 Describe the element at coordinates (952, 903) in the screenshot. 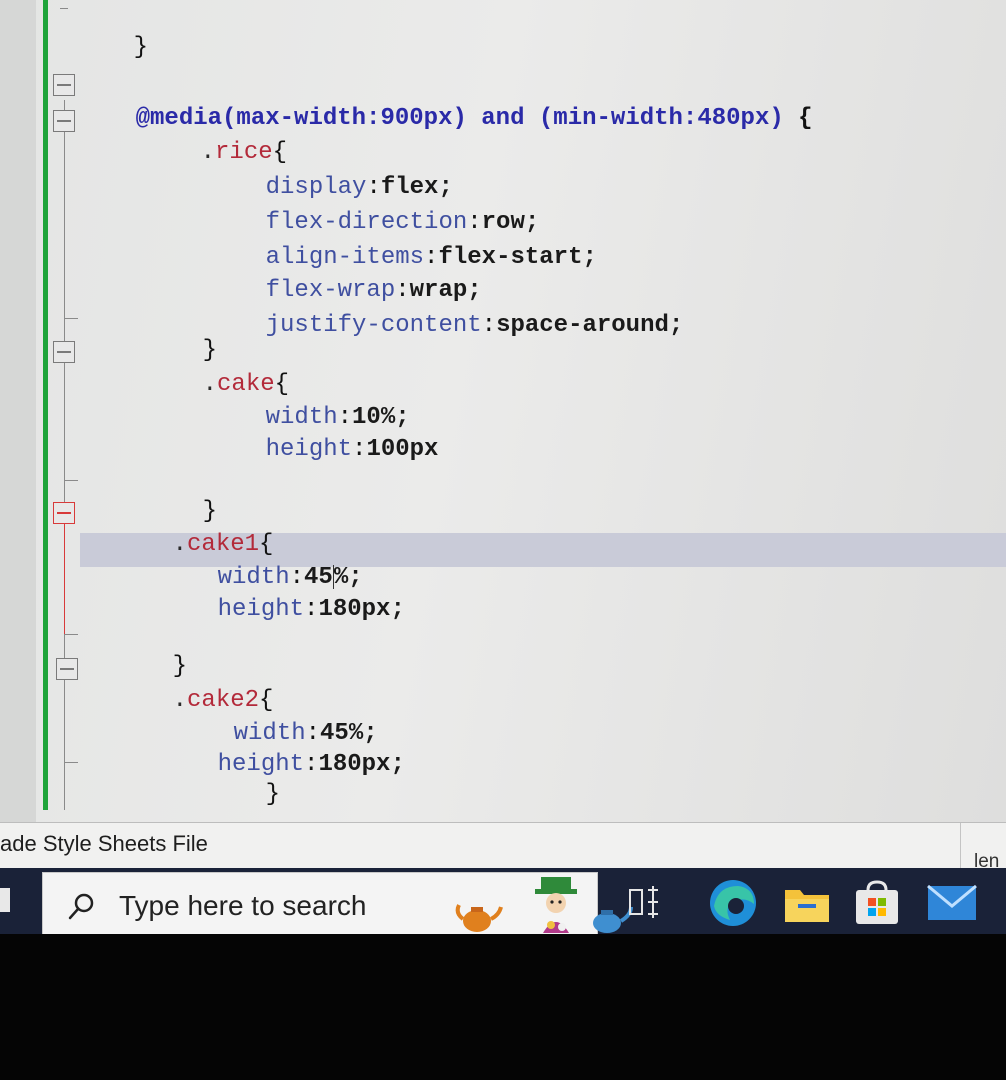

I see `mail-icon` at that location.